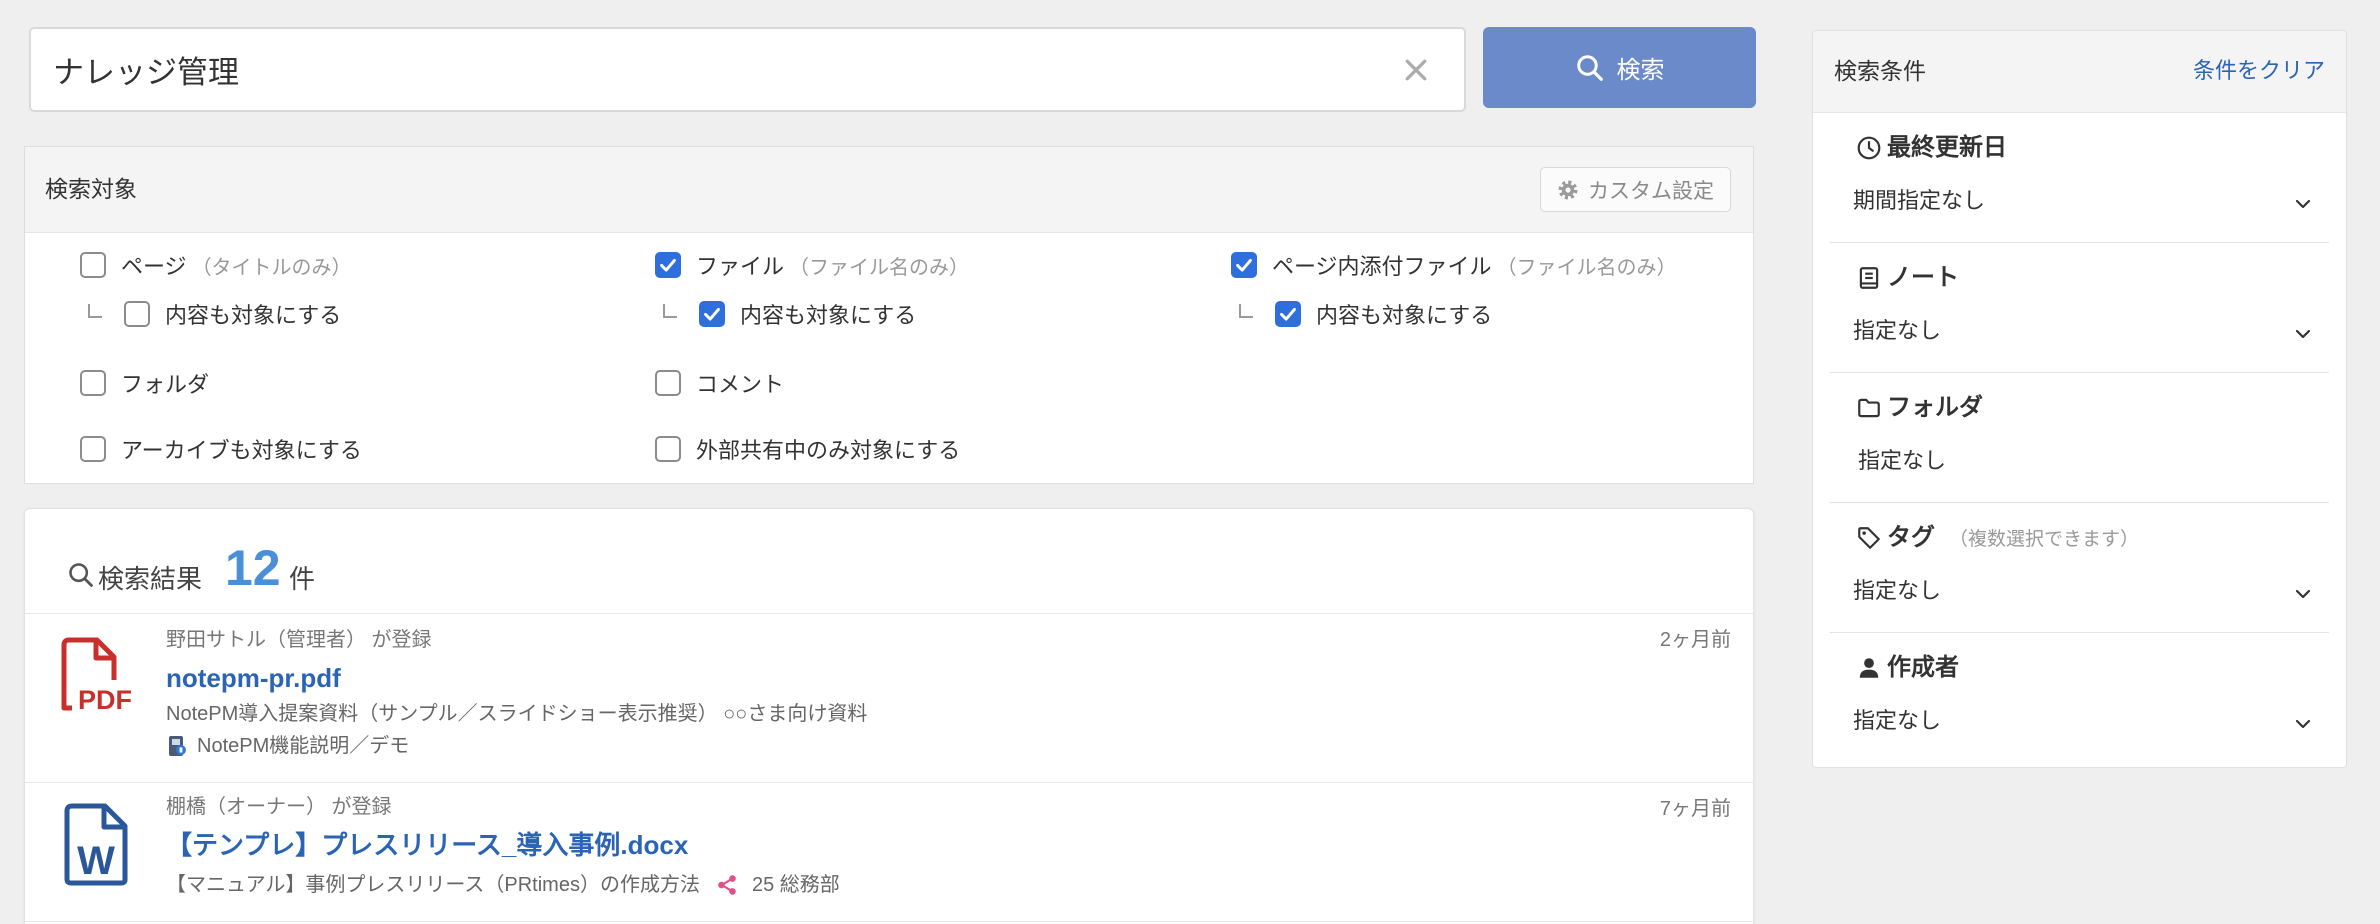  What do you see at coordinates (727, 885) in the screenshot?
I see `share-icon` at bounding box center [727, 885].